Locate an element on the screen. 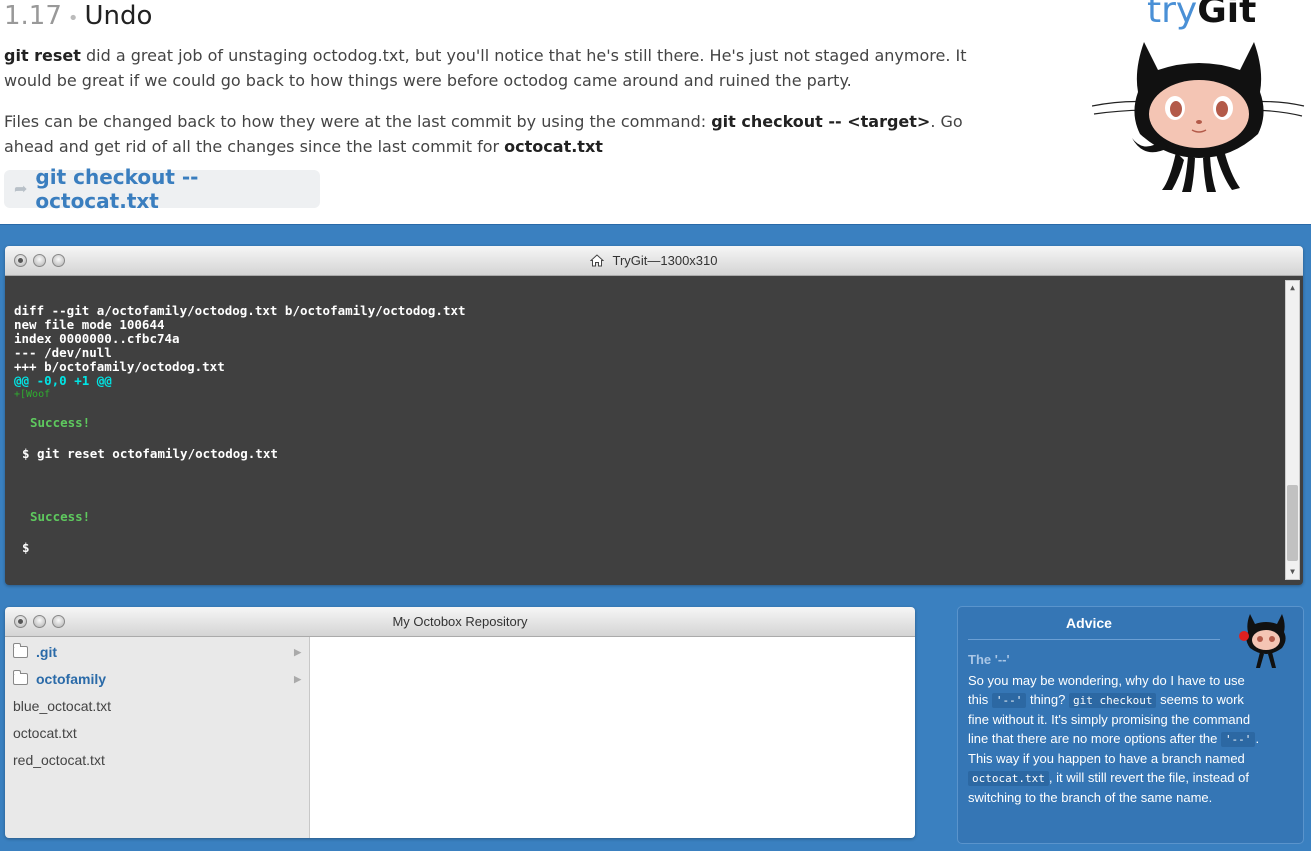 This screenshot has width=1311, height=851. file-preview-pane is located at coordinates (612, 737).